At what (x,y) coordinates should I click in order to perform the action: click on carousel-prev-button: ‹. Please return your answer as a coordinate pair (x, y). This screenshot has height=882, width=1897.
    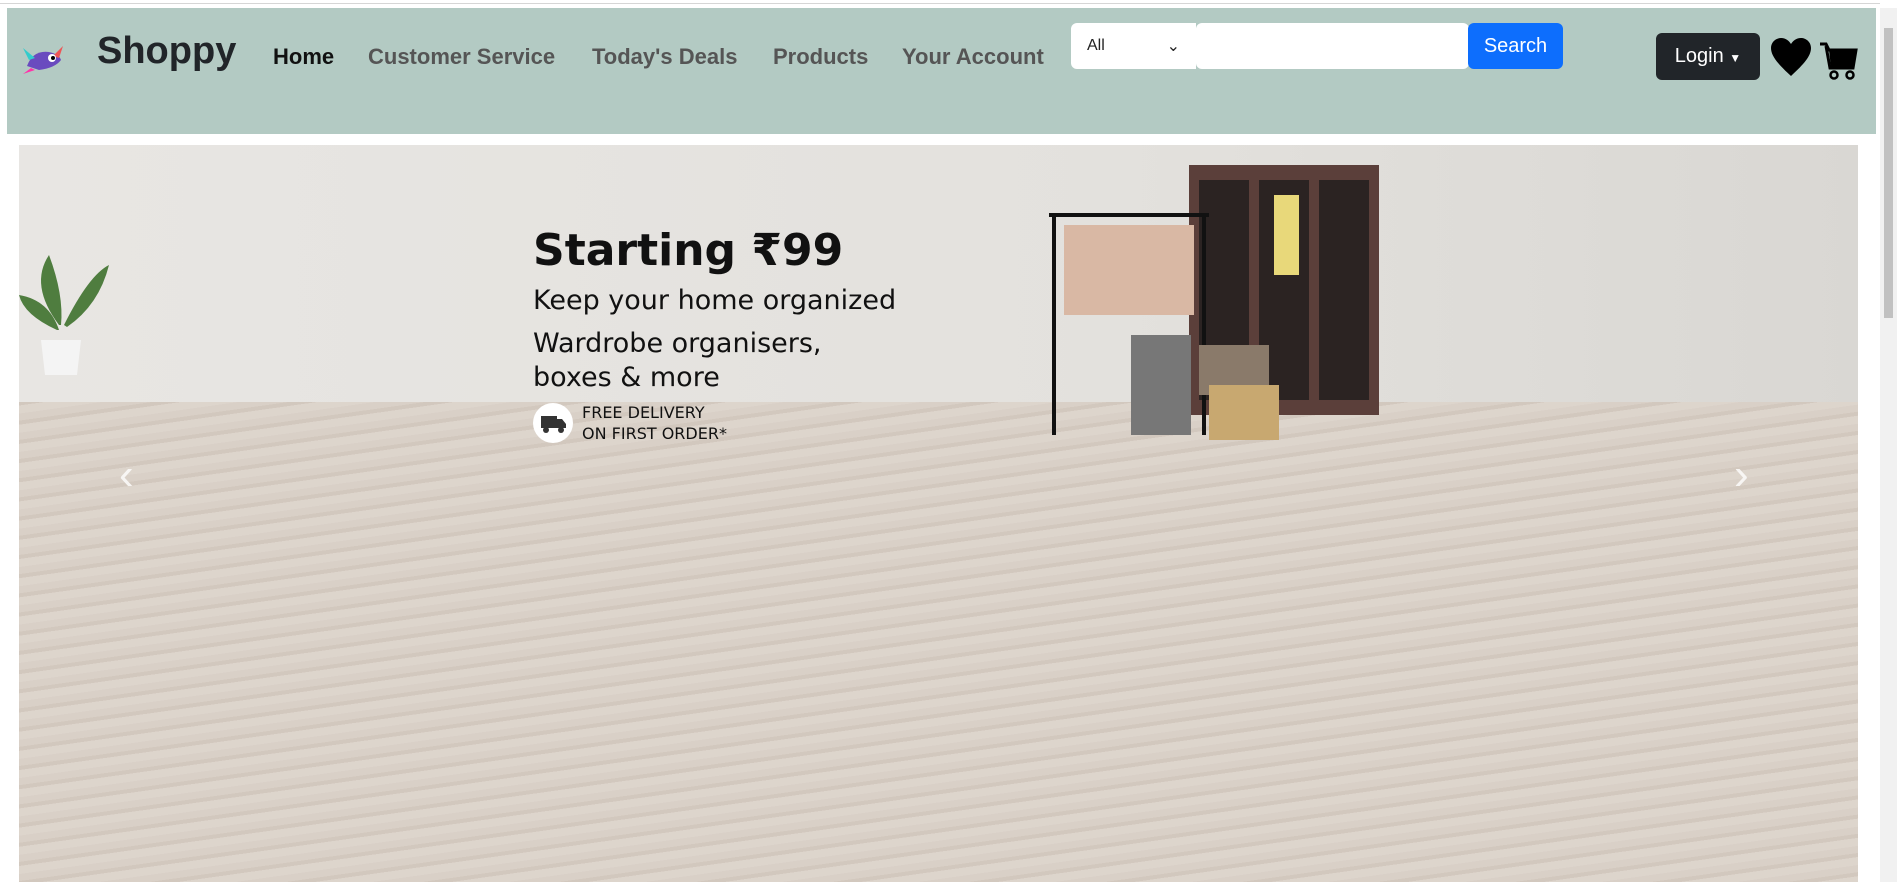
    Looking at the image, I should click on (126, 475).